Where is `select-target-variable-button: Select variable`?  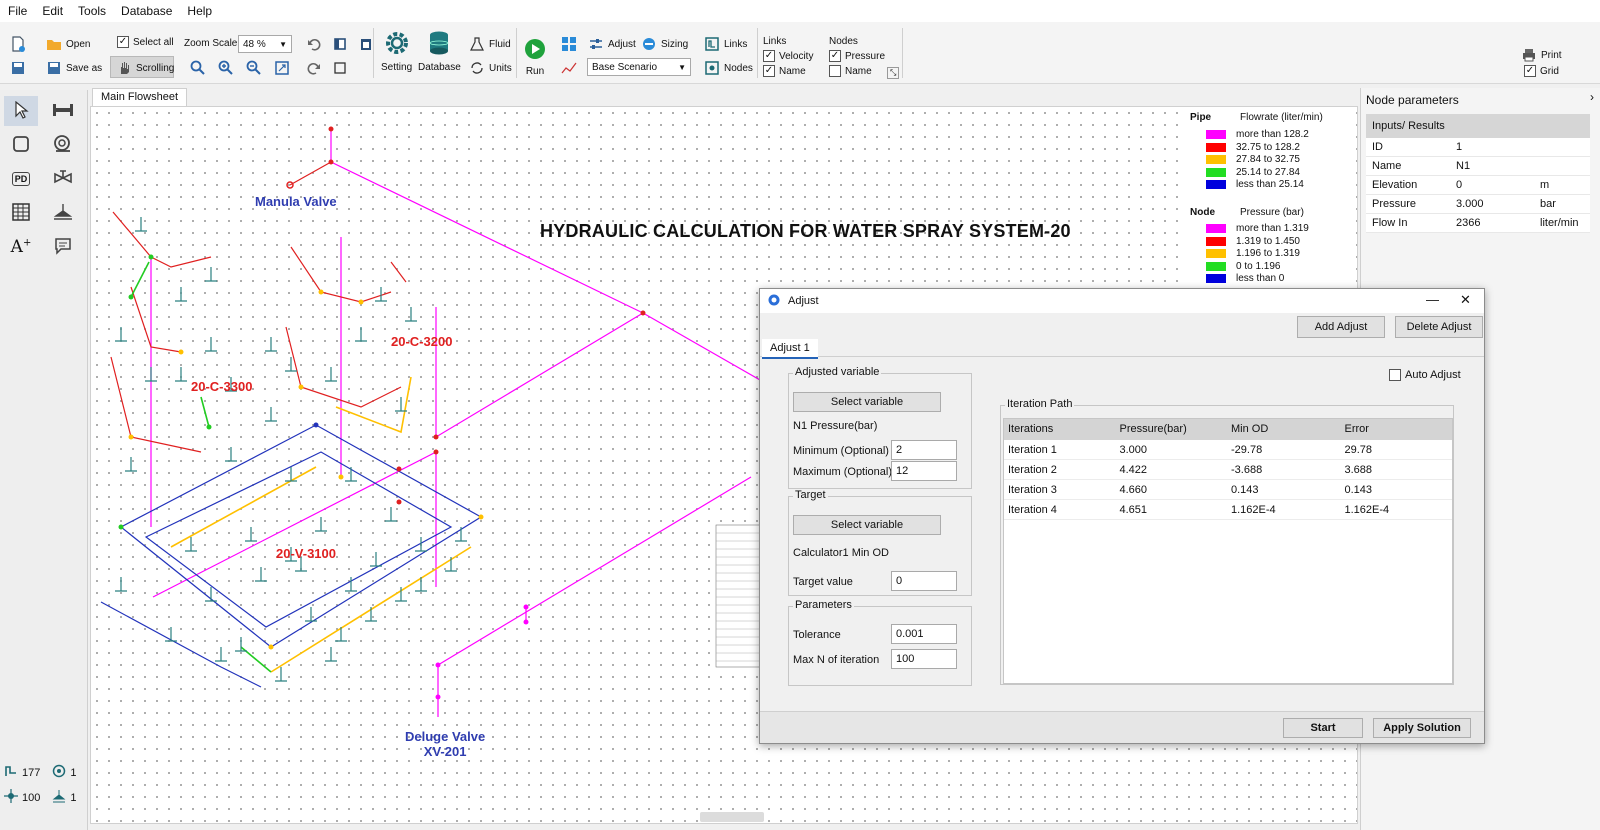 select-target-variable-button: Select variable is located at coordinates (867, 525).